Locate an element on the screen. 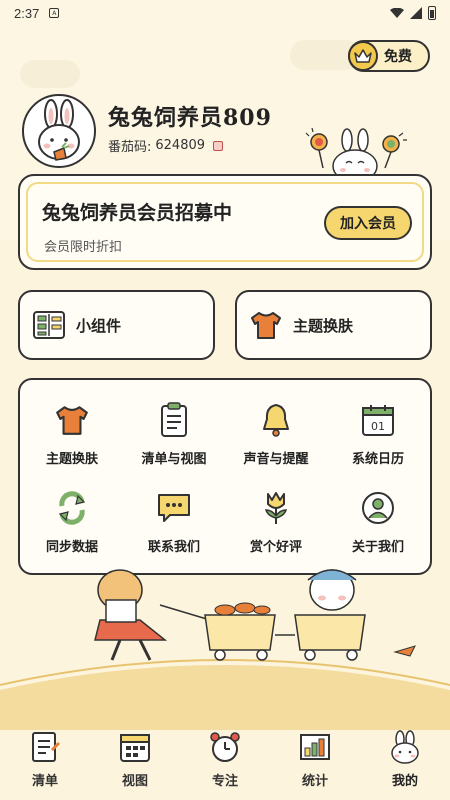  tab-label: 清单 is located at coordinates (44, 781).